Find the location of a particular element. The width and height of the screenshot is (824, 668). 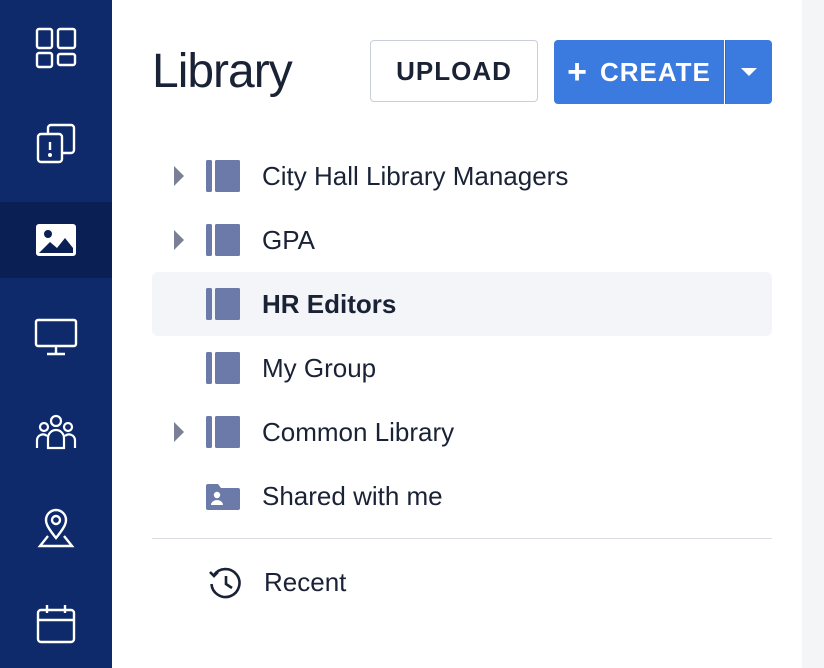

tree-item-label: HR Editors is located at coordinates (329, 304).